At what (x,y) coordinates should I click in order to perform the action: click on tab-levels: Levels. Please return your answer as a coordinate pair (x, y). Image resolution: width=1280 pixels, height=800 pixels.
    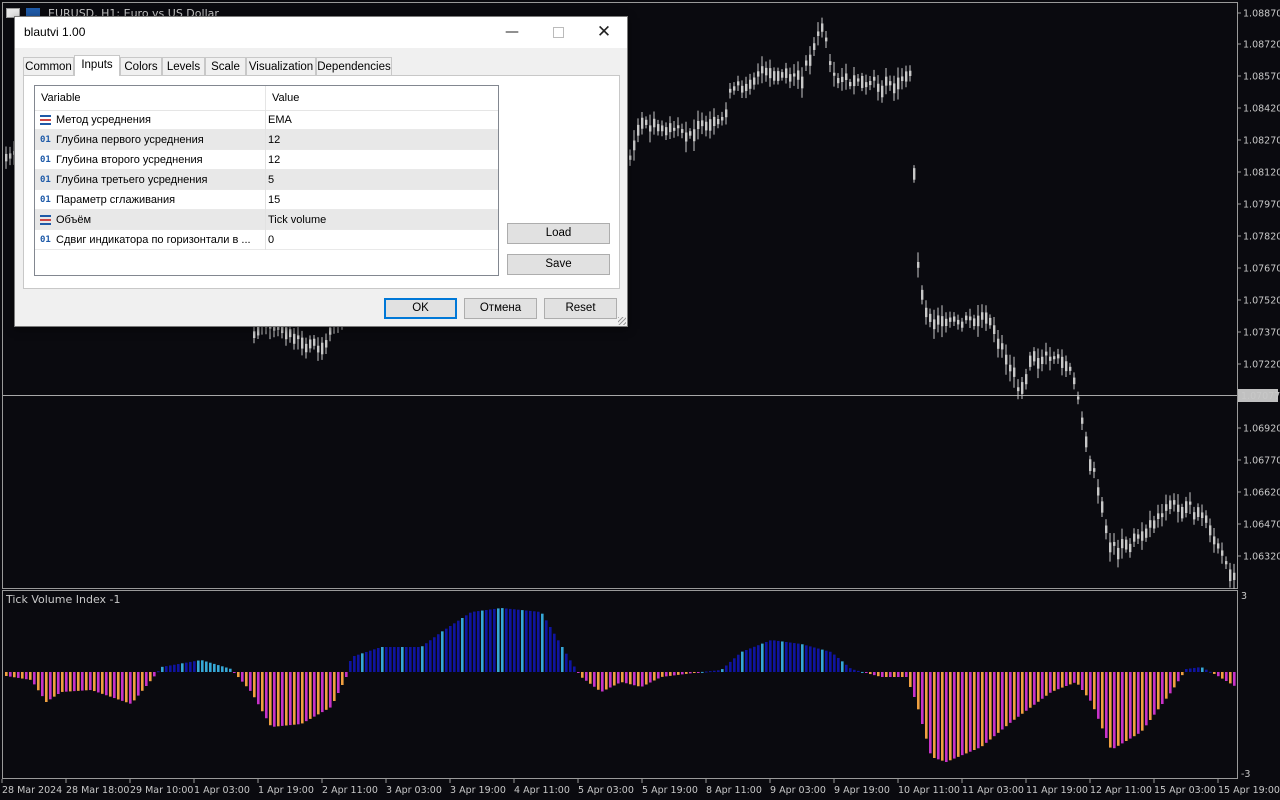
    Looking at the image, I should click on (183, 66).